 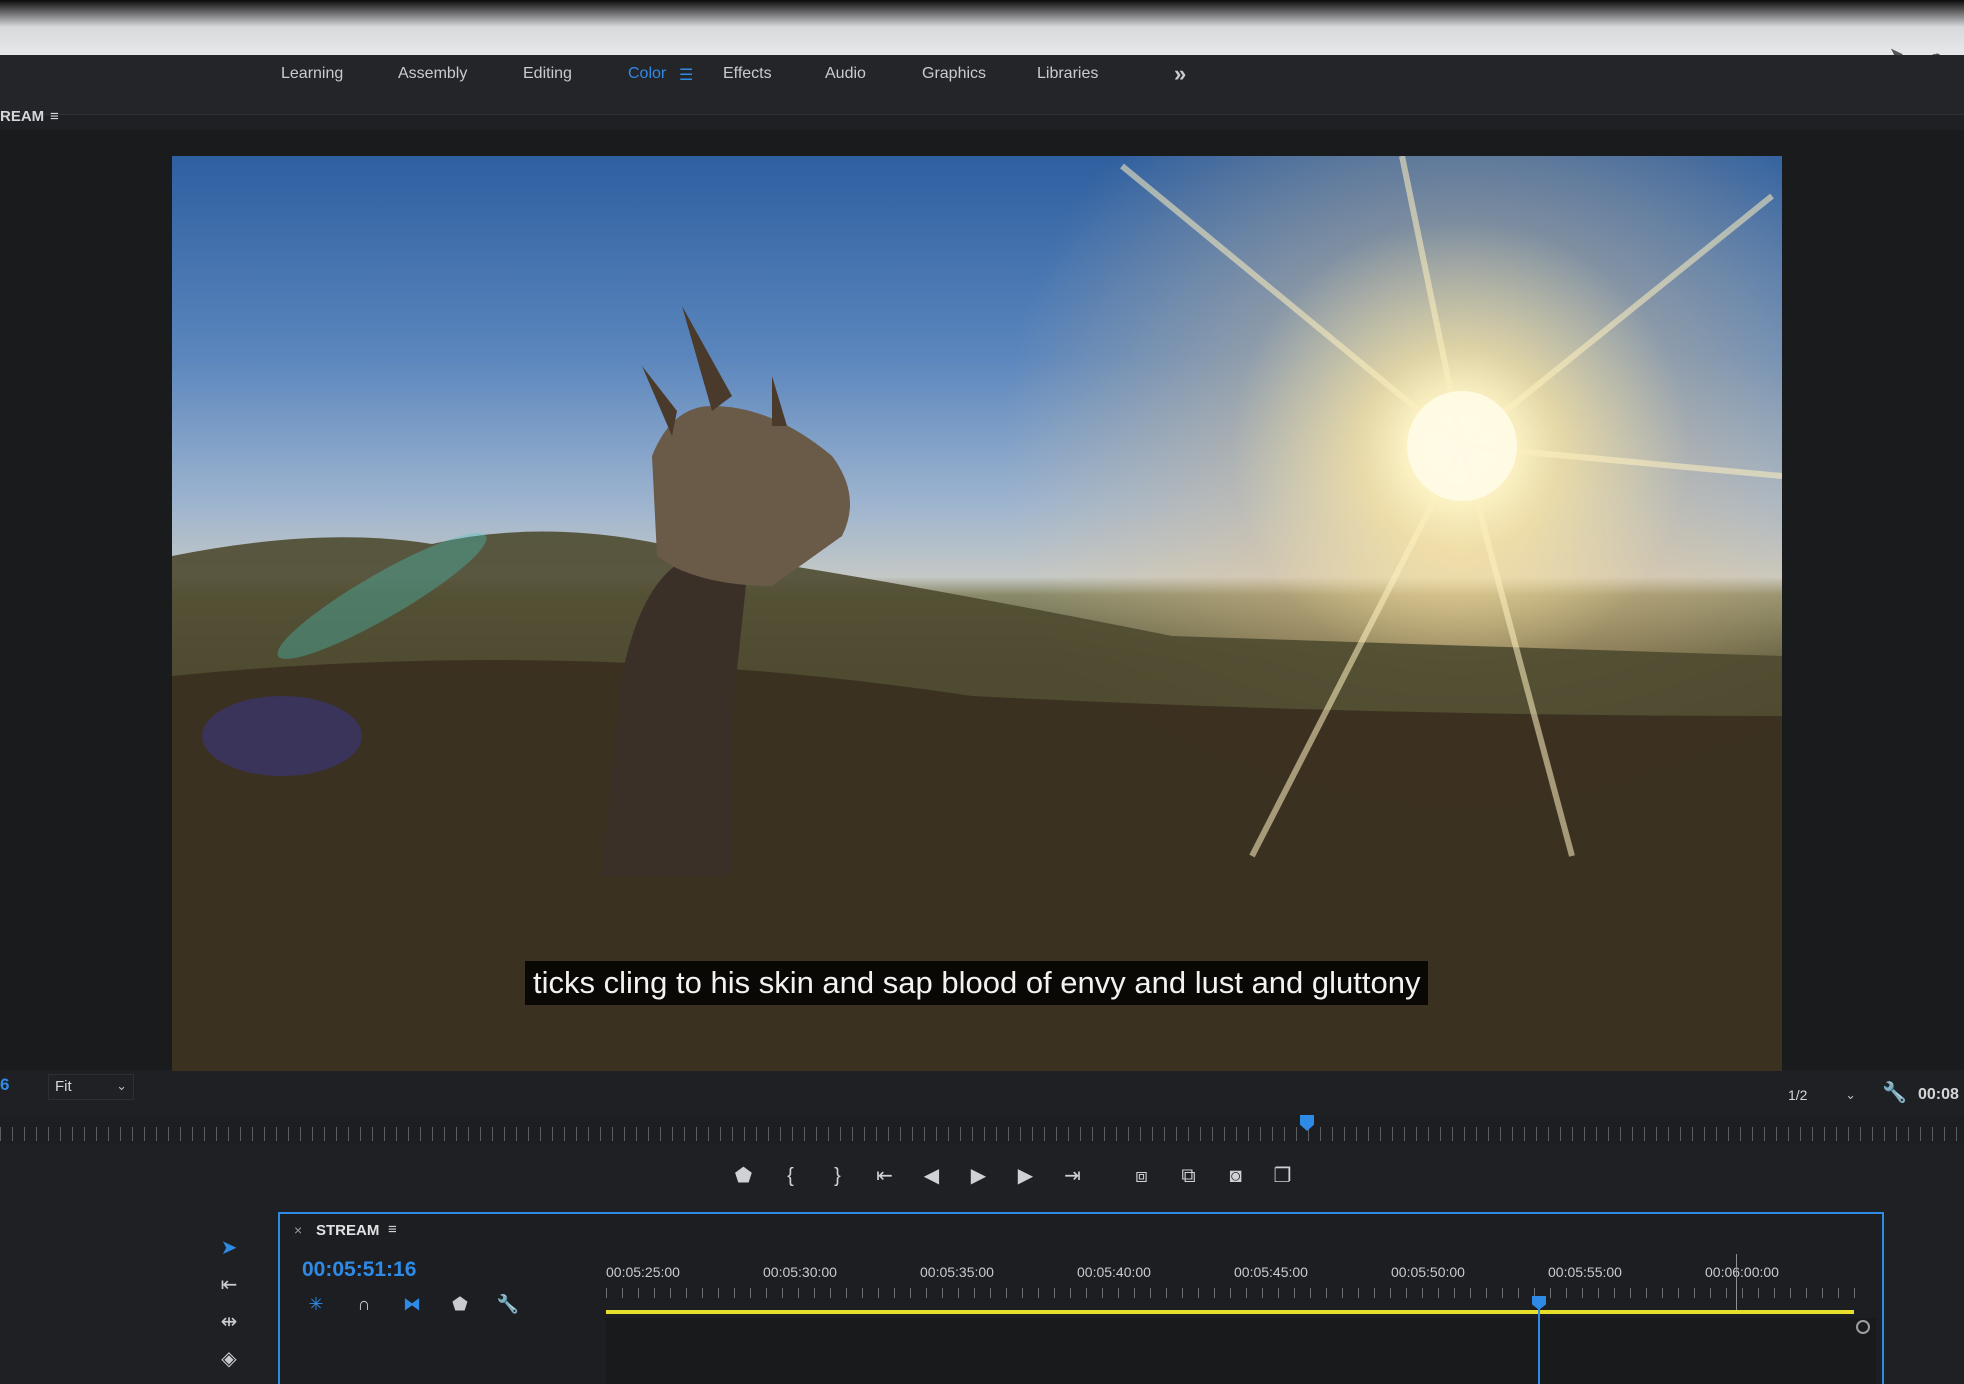 I want to click on program-ruler, so click(x=982, y=1130).